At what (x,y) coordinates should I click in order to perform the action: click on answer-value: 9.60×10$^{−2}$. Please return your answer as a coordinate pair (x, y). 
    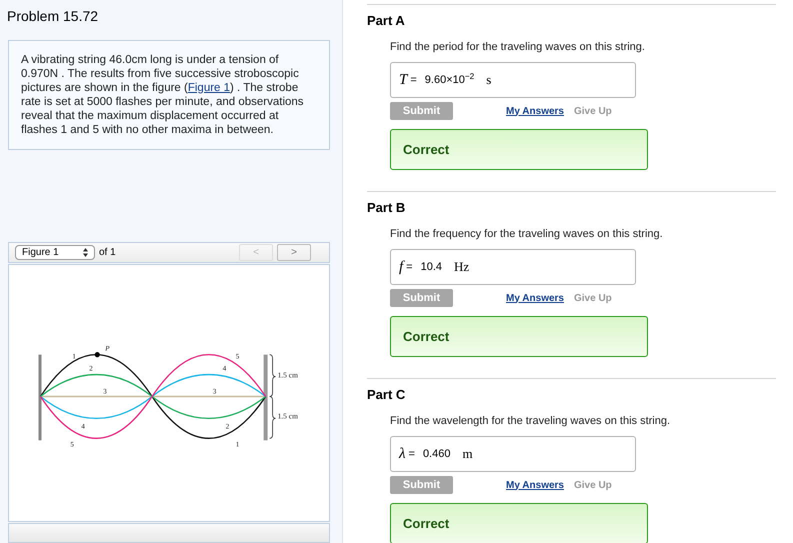
    Looking at the image, I should click on (449, 80).